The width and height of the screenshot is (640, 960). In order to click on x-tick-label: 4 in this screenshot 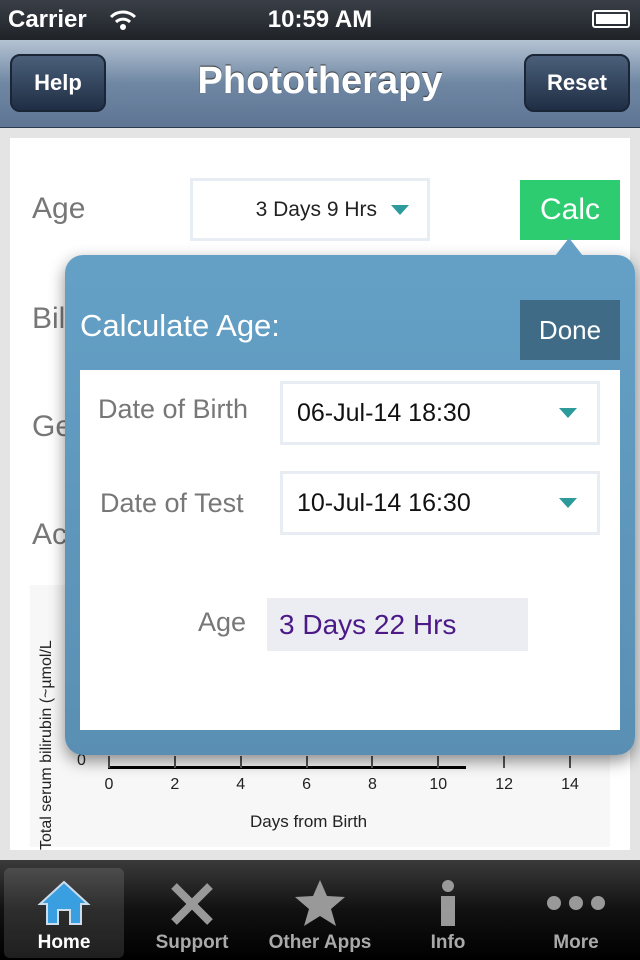, I will do `click(241, 784)`.